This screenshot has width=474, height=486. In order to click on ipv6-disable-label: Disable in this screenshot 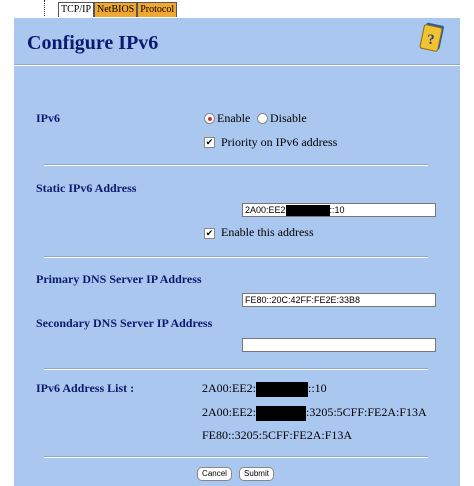, I will do `click(288, 118)`.